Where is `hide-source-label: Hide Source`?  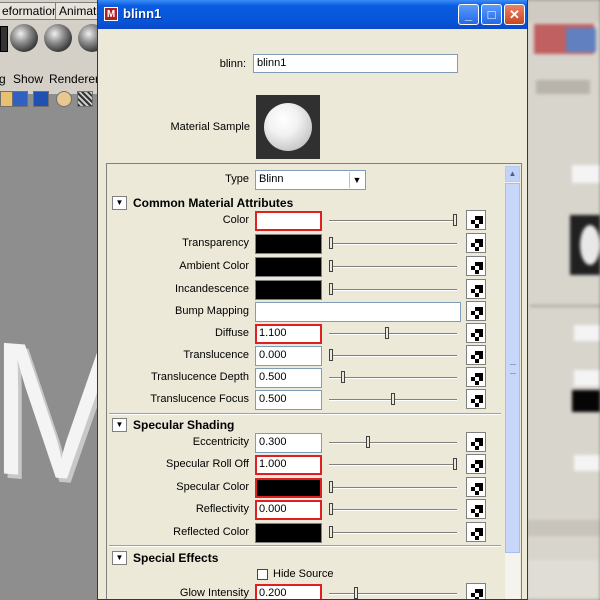
hide-source-label: Hide Source is located at coordinates (303, 574).